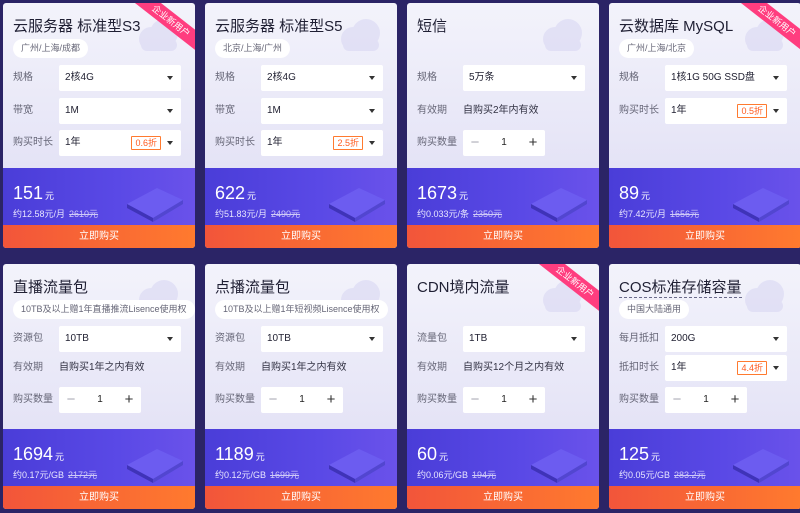 The image size is (800, 513). I want to click on product-title: 云服务器 标准型S3, so click(77, 26).